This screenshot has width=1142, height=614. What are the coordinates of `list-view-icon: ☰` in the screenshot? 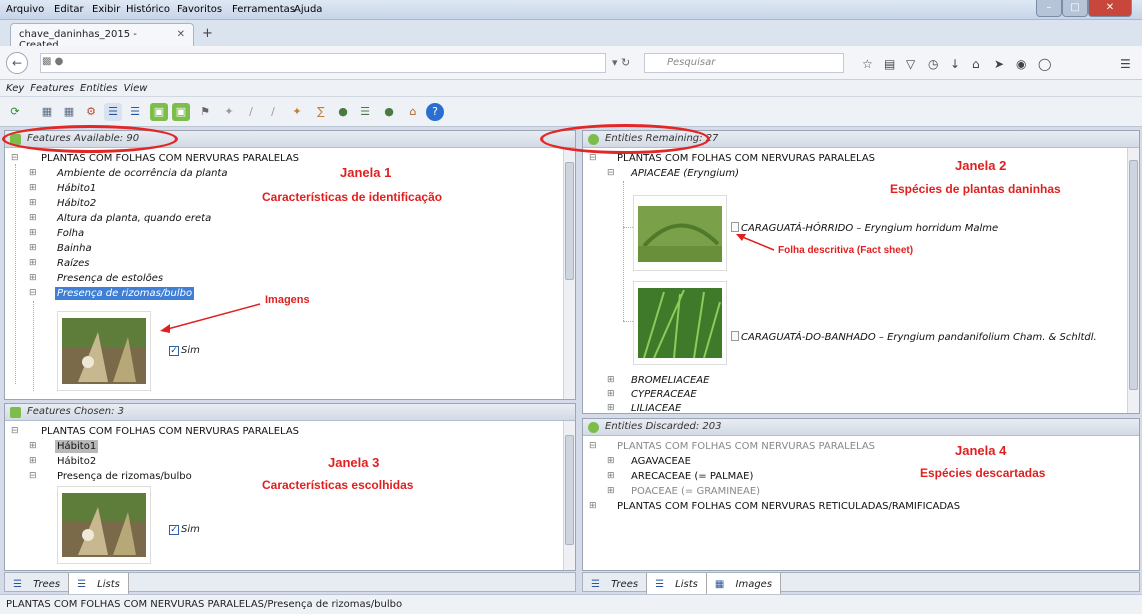 It's located at (135, 112).